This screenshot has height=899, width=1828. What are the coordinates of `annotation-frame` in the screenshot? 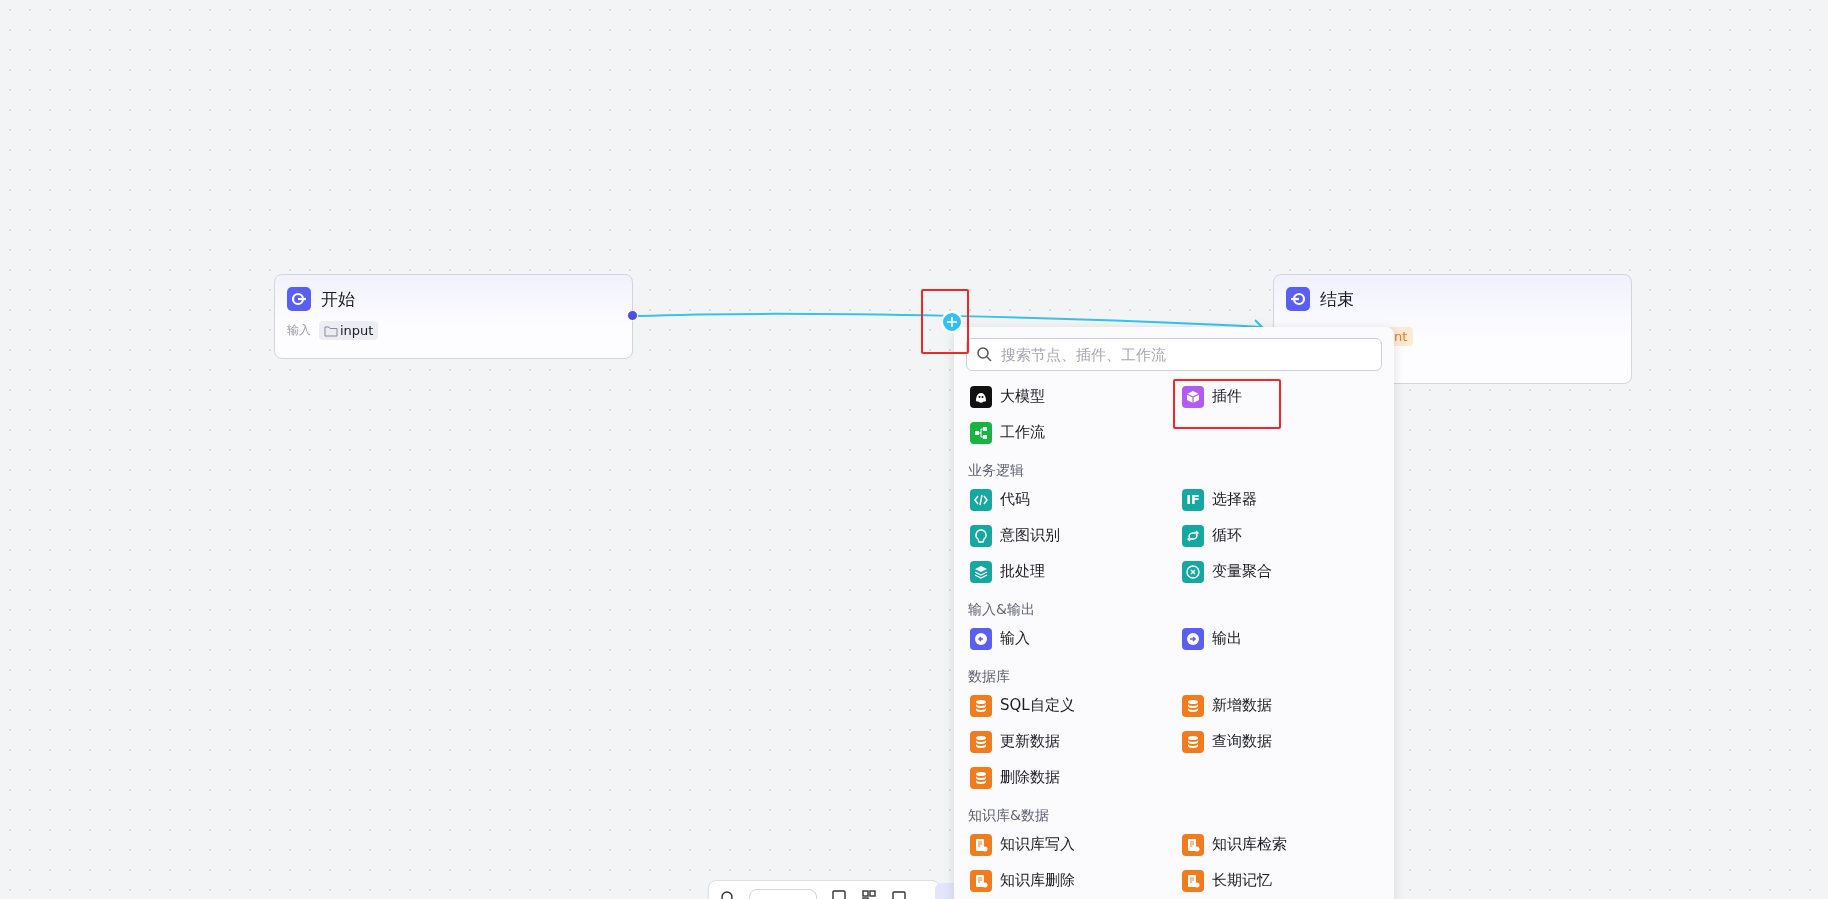 It's located at (945, 321).